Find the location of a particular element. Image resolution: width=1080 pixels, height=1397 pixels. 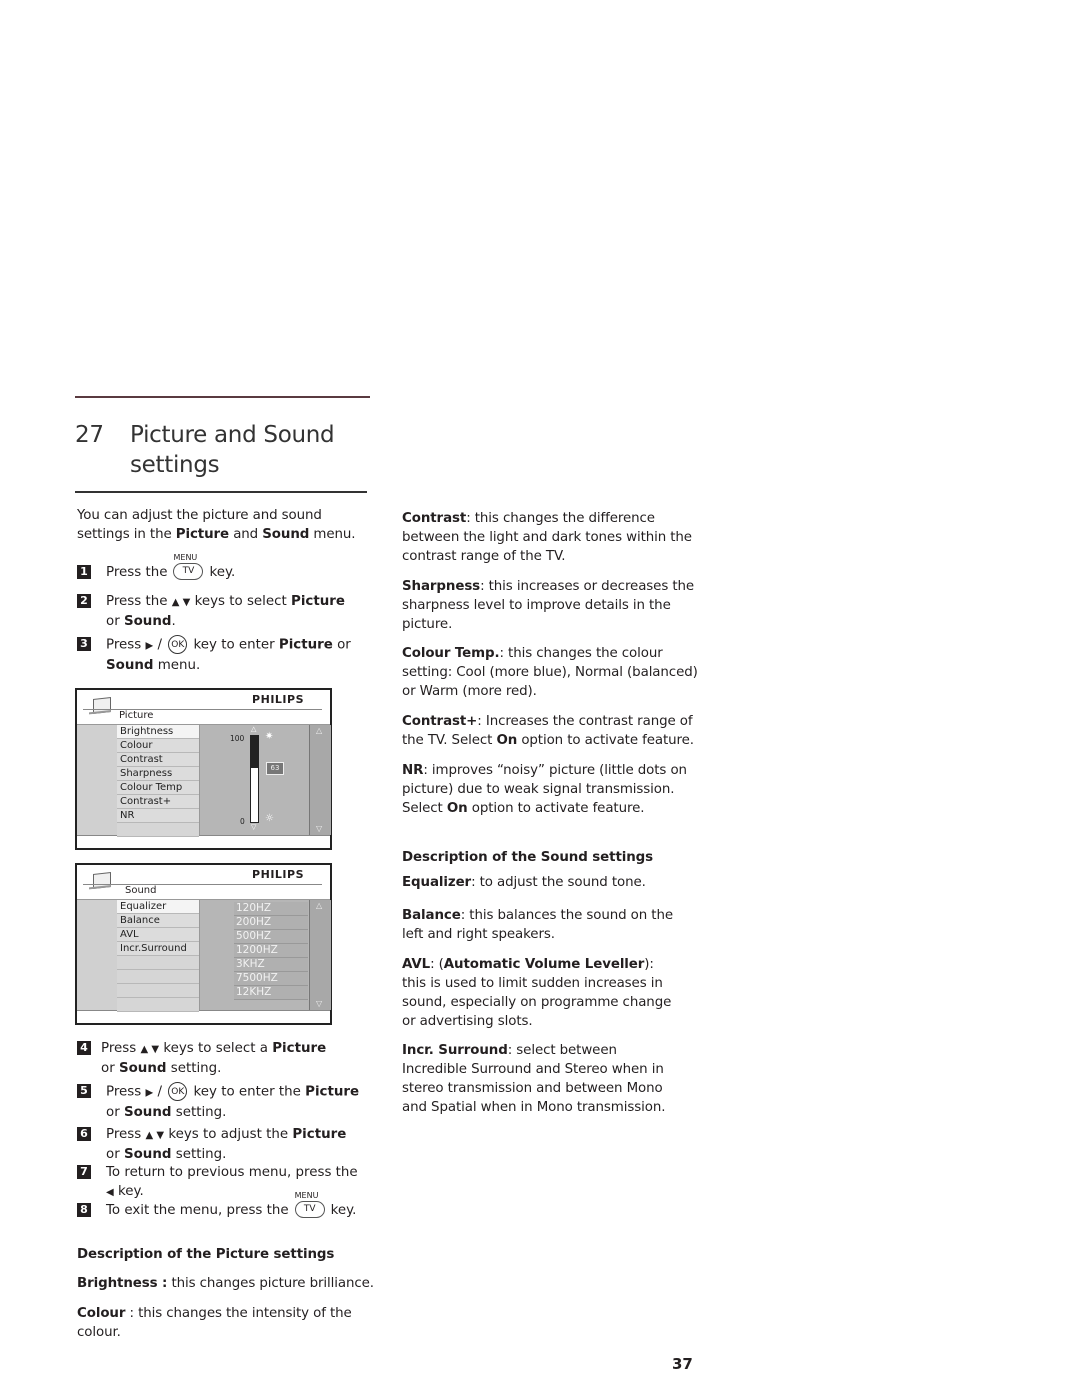

menu-item-colour: Colour is located at coordinates (158, 746).